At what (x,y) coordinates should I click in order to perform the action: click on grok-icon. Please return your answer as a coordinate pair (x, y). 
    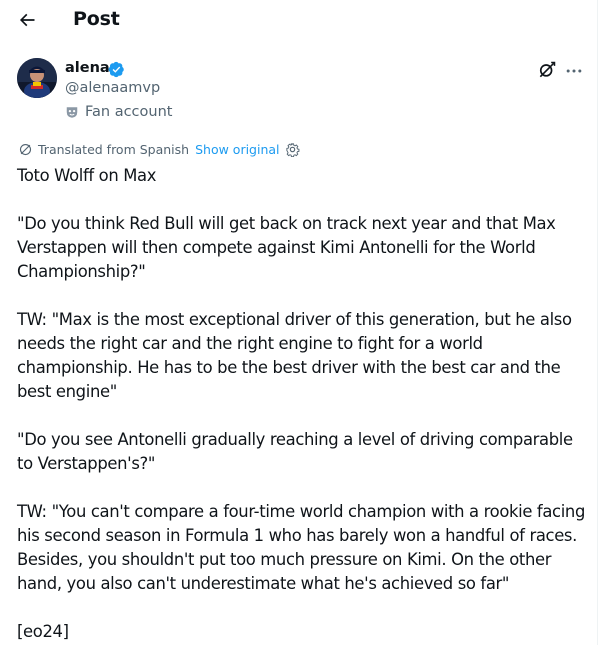
    Looking at the image, I should click on (547, 70).